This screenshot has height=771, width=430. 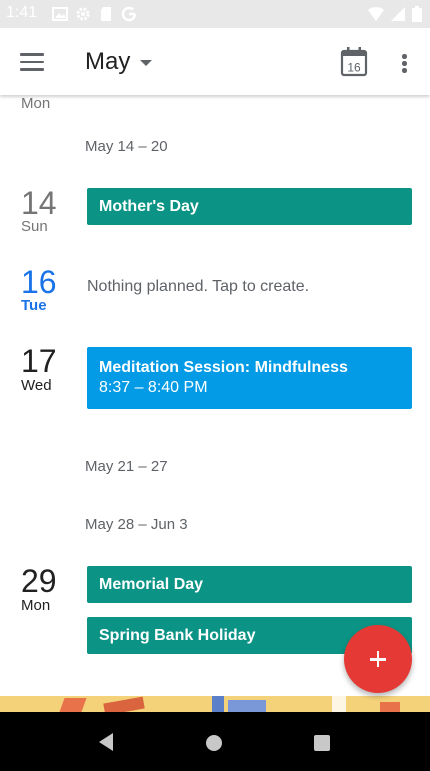 What do you see at coordinates (60, 14) in the screenshot?
I see `image-icon` at bounding box center [60, 14].